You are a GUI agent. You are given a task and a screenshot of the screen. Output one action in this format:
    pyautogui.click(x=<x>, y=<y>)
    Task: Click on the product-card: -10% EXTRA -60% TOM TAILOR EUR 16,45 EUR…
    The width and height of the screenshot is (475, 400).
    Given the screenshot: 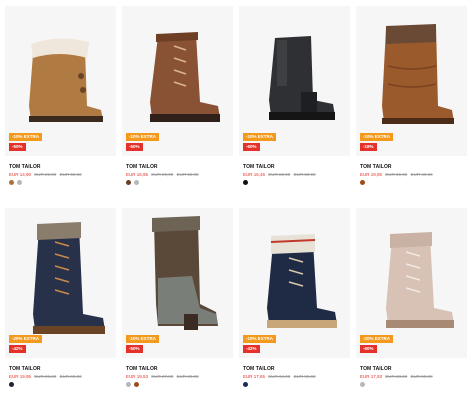 What is the action you would take?
    pyautogui.click(x=294, y=95)
    